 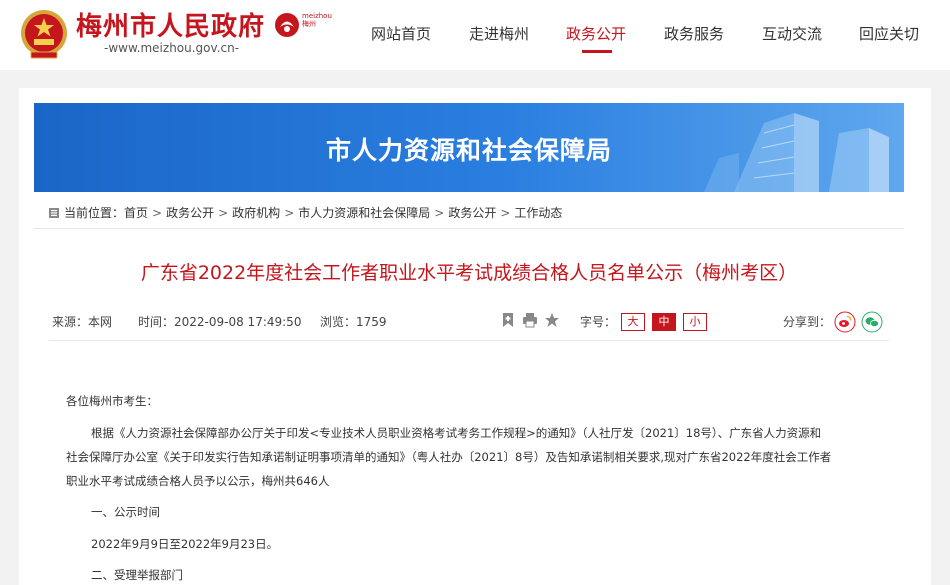 What do you see at coordinates (198, 481) in the screenshot?
I see `body-paragraph-line: 职业水平考试成绩合格人员予以公示，梅州共646人` at bounding box center [198, 481].